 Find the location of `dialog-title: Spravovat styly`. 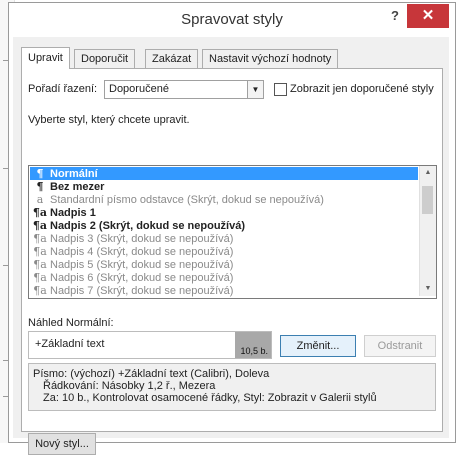

dialog-title: Spravovat styly is located at coordinates (232, 19).